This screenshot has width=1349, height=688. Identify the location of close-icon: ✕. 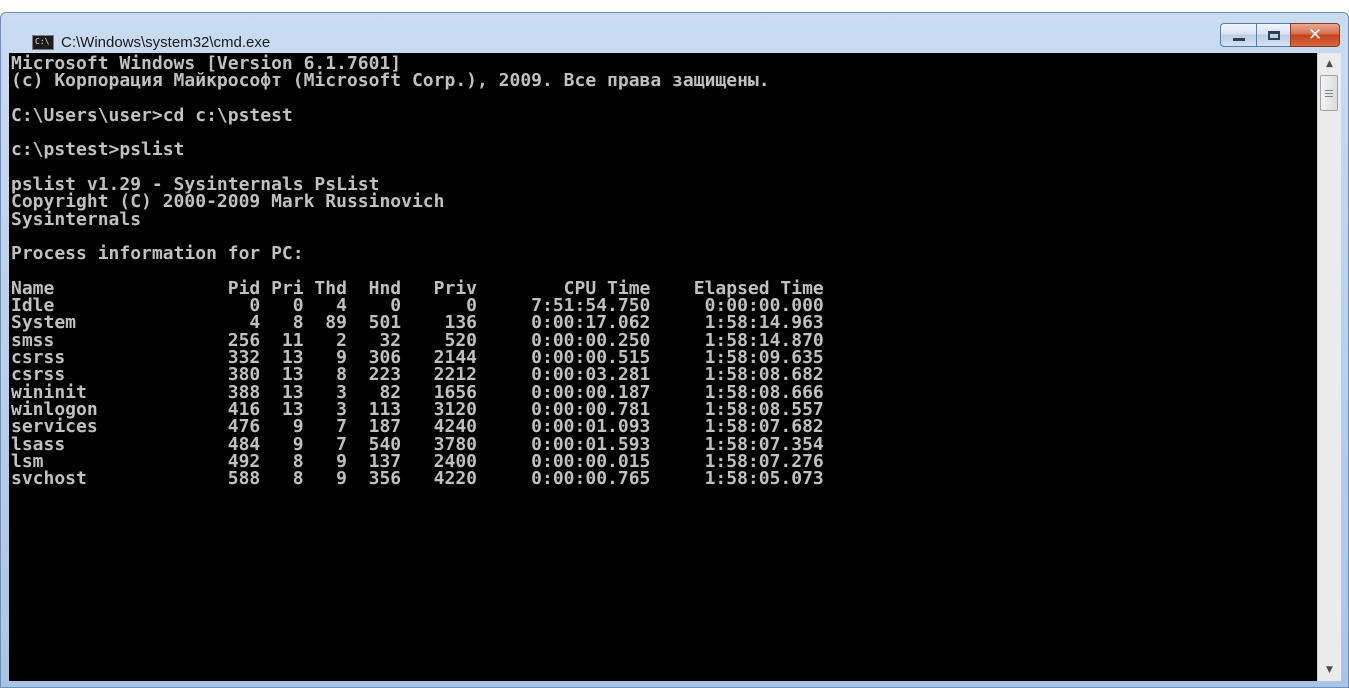
(1315, 34).